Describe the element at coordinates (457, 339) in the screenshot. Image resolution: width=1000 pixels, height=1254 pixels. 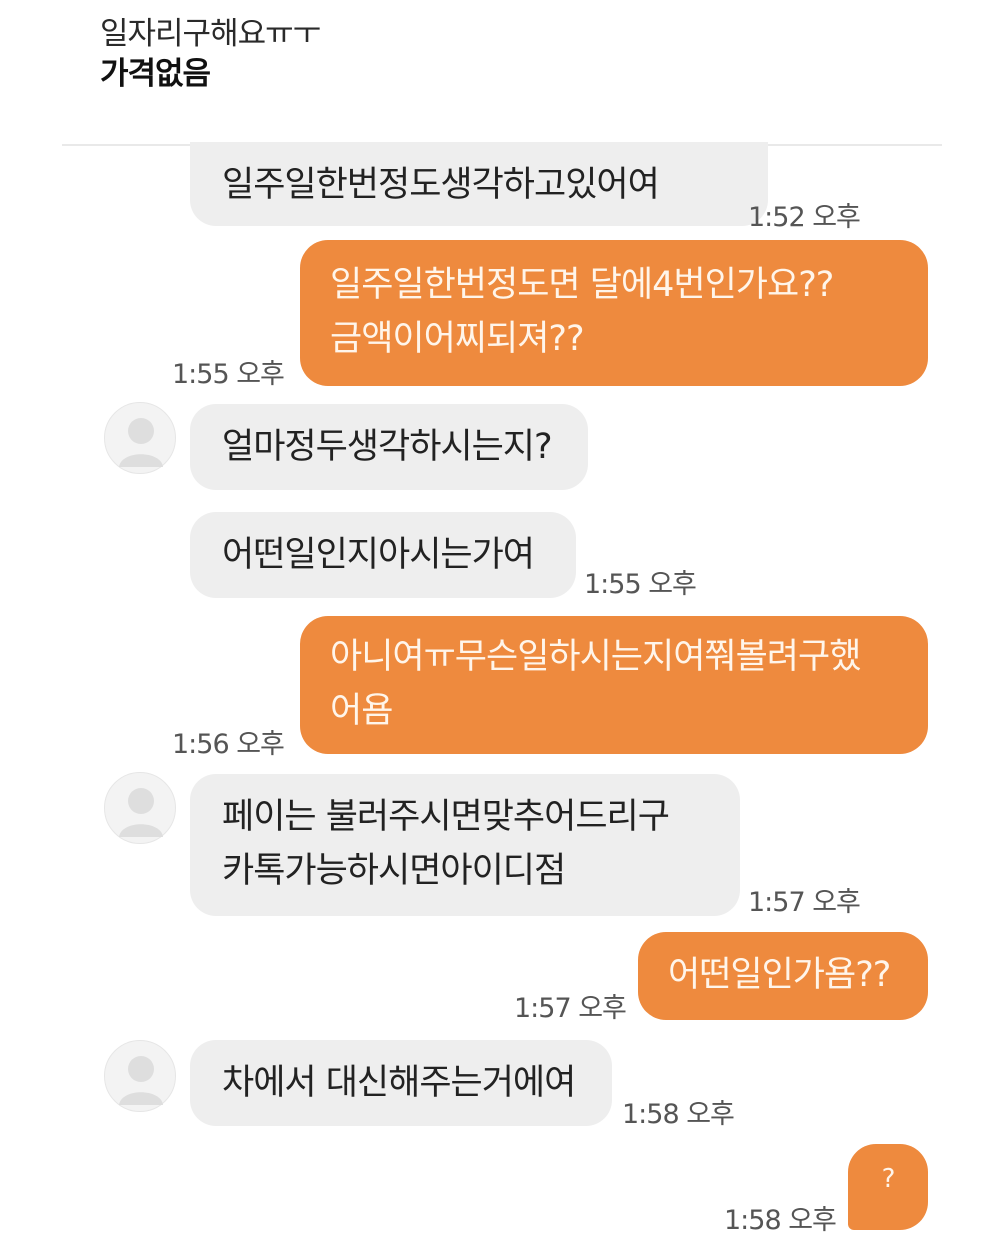
I see `message-text: 금액이어찌되져??` at that location.